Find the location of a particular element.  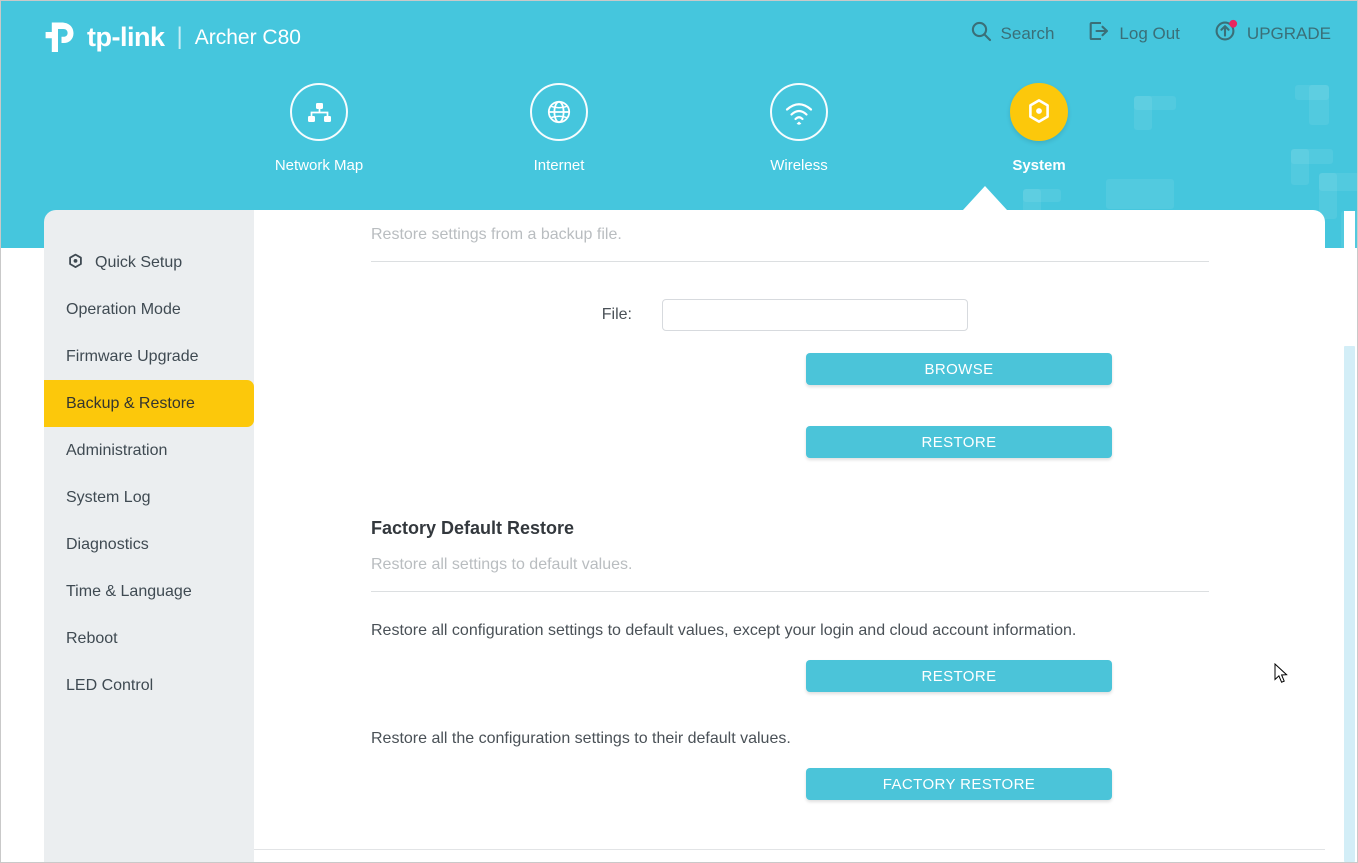

network-map-icon is located at coordinates (319, 112).